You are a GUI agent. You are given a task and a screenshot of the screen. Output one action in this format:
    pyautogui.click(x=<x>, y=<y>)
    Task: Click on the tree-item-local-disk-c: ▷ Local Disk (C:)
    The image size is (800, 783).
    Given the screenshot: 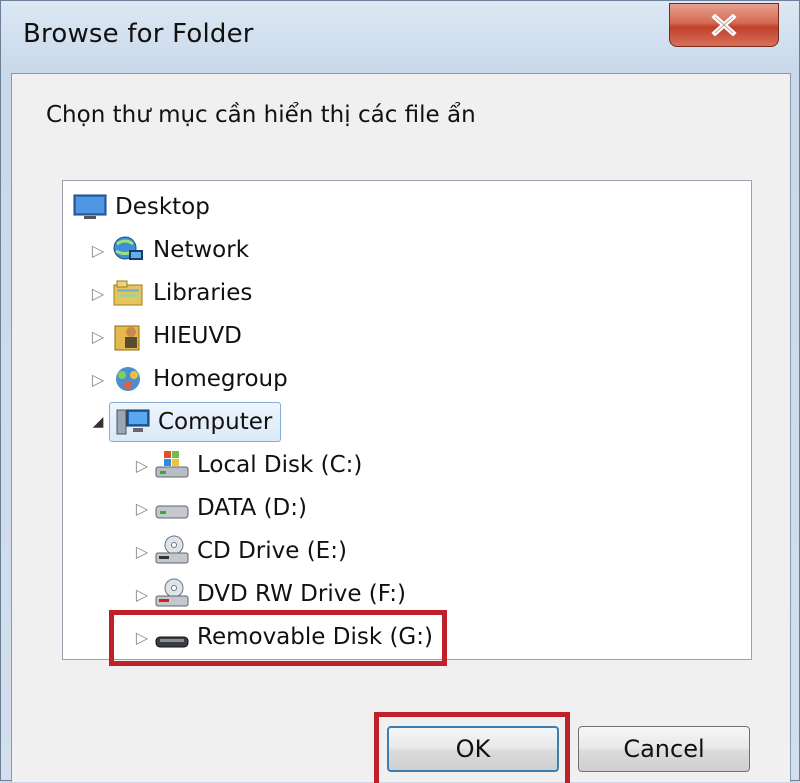 What is the action you would take?
    pyautogui.click(x=246, y=465)
    